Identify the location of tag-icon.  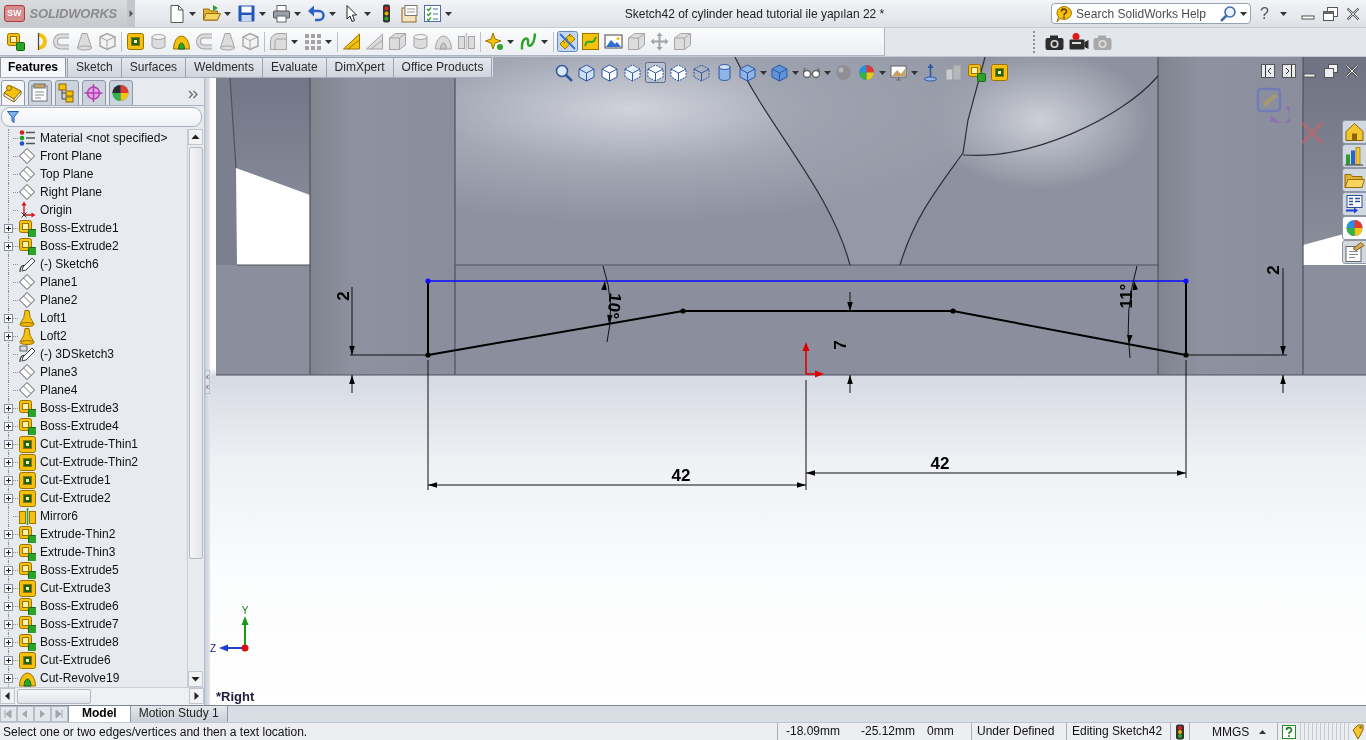
(1358, 731).